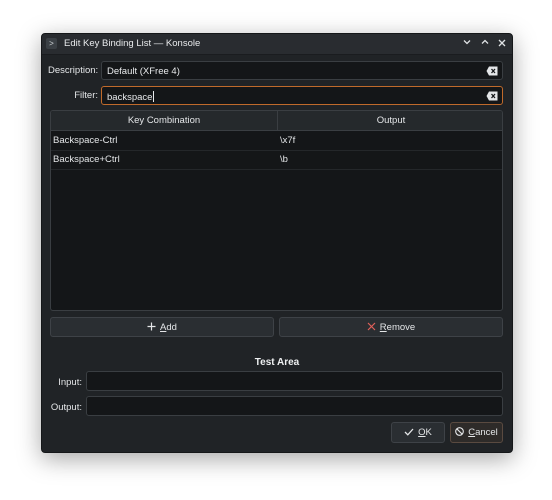 The image size is (552, 500). Describe the element at coordinates (277, 44) in the screenshot. I see `title-bar: > Edit Key Binding List — Konsole` at that location.